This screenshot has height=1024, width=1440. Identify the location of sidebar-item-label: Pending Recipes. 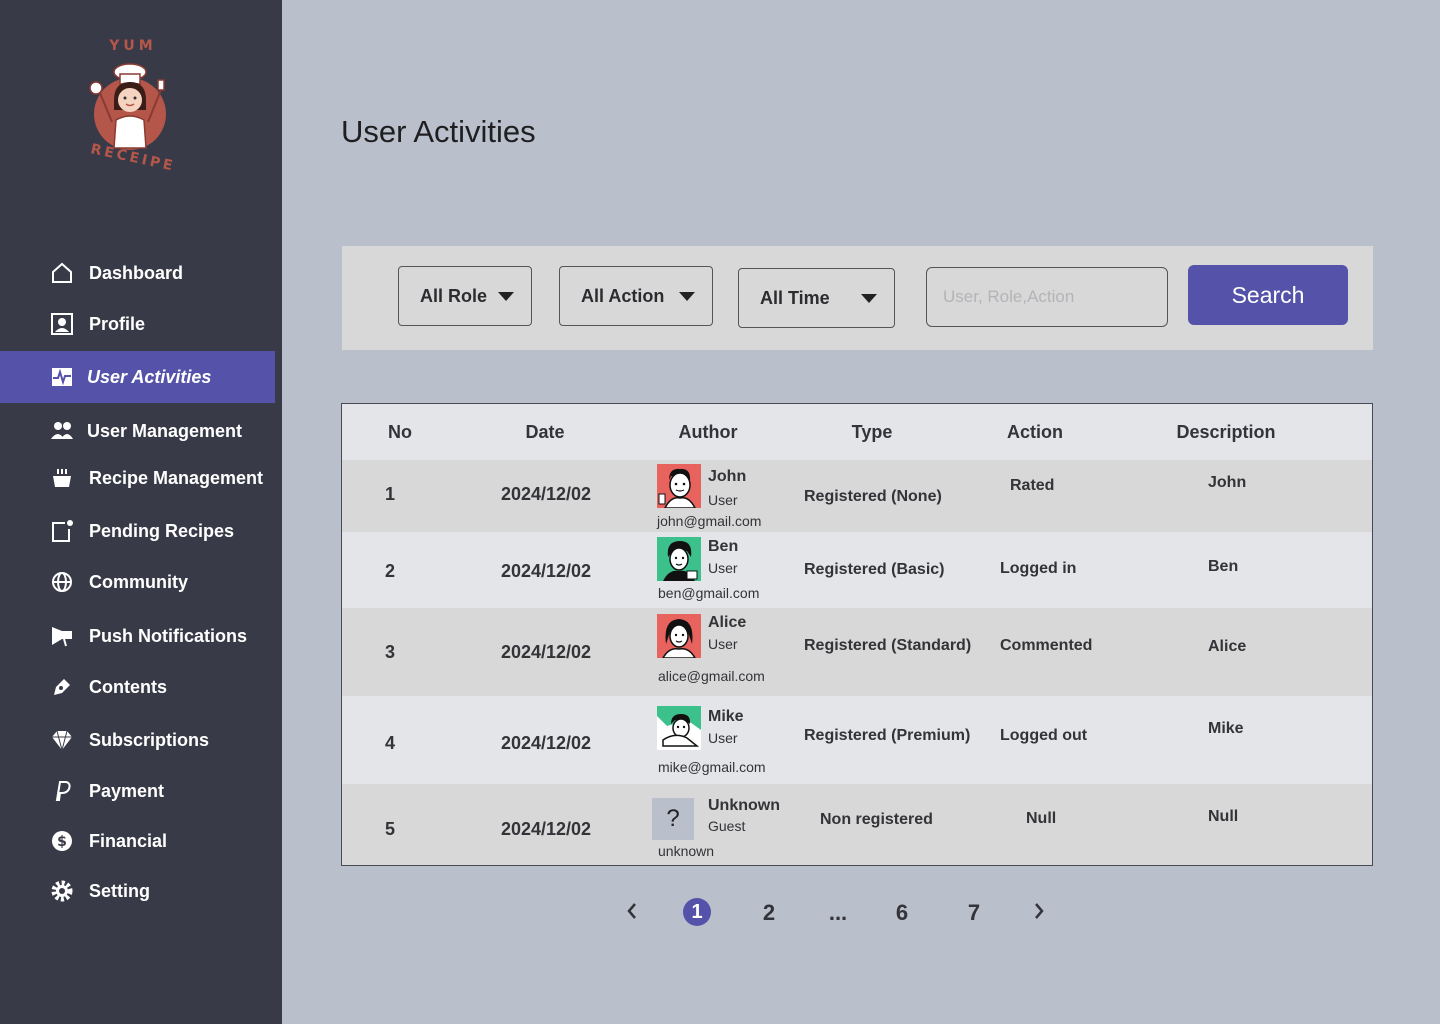
(162, 530).